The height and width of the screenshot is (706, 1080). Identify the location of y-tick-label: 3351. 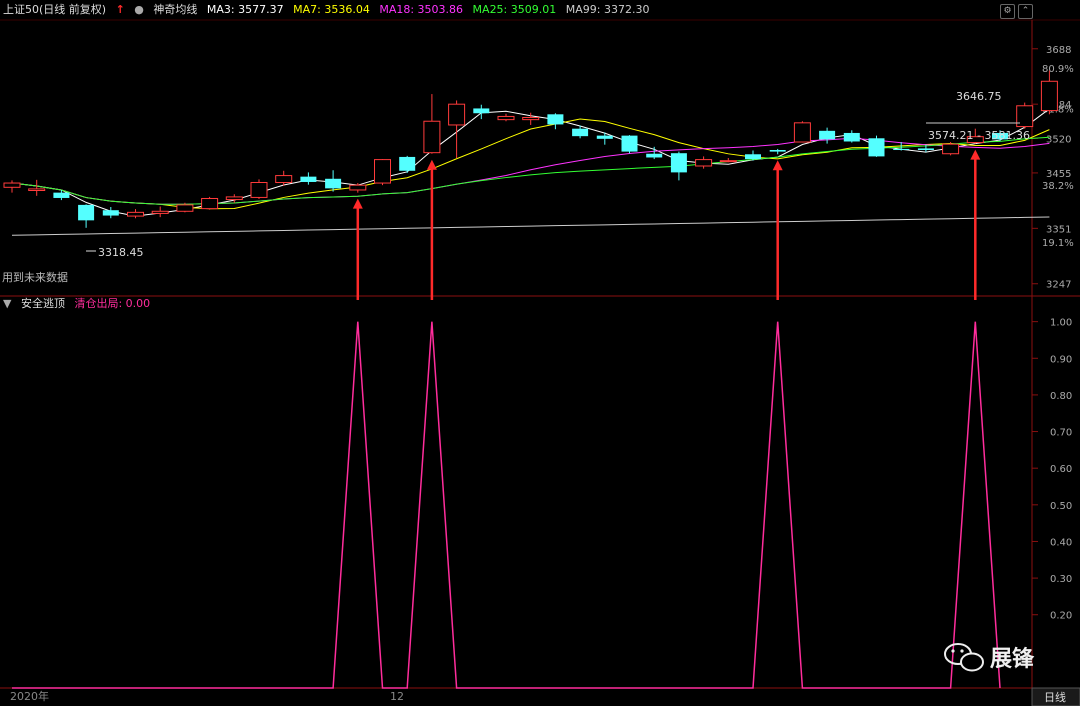
(1058, 229).